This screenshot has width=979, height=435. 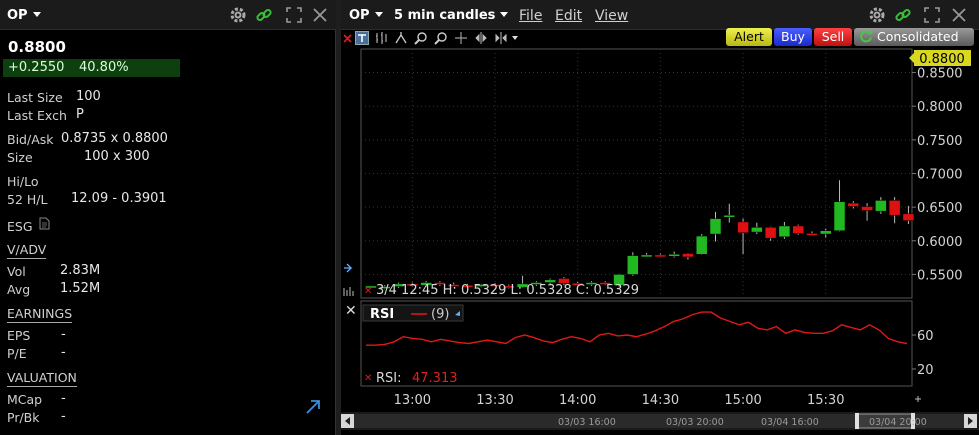 What do you see at coordinates (17, 353) in the screenshot?
I see `pe-label: P/E` at bounding box center [17, 353].